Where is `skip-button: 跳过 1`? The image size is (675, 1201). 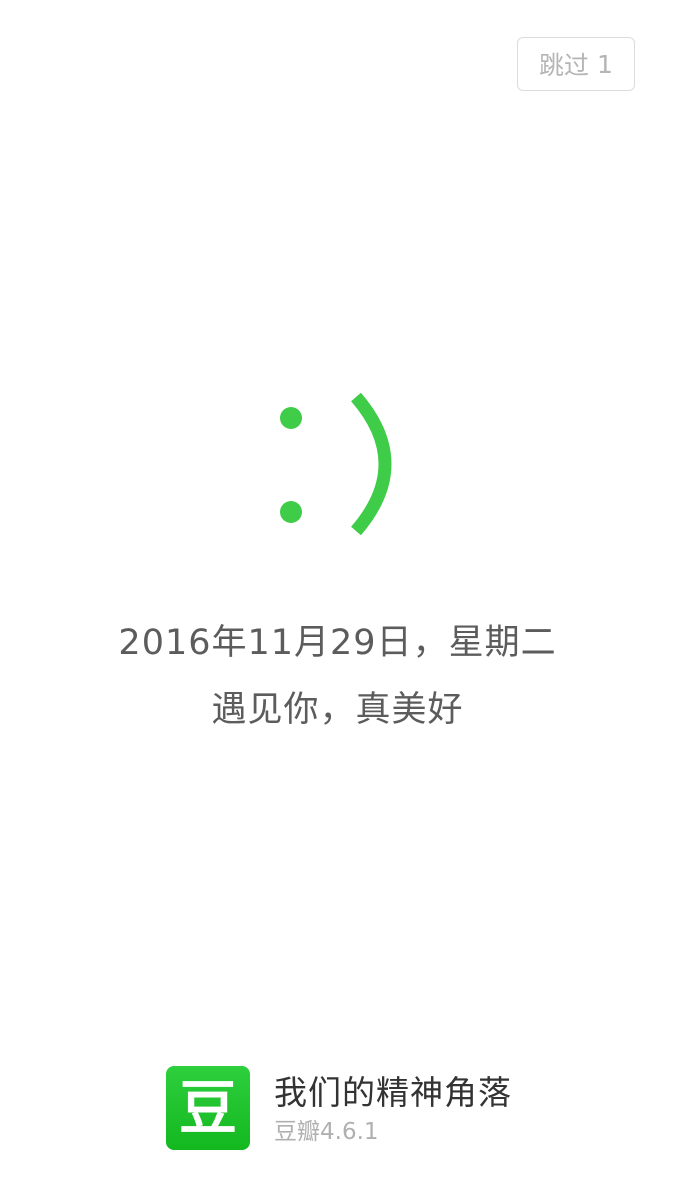 skip-button: 跳过 1 is located at coordinates (576, 64).